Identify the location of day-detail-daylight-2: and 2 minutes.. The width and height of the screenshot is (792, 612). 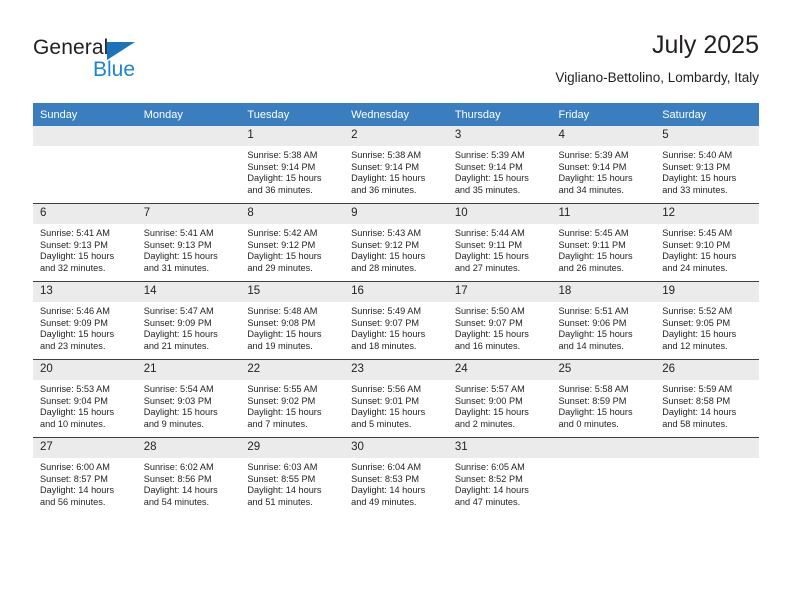
(485, 423).